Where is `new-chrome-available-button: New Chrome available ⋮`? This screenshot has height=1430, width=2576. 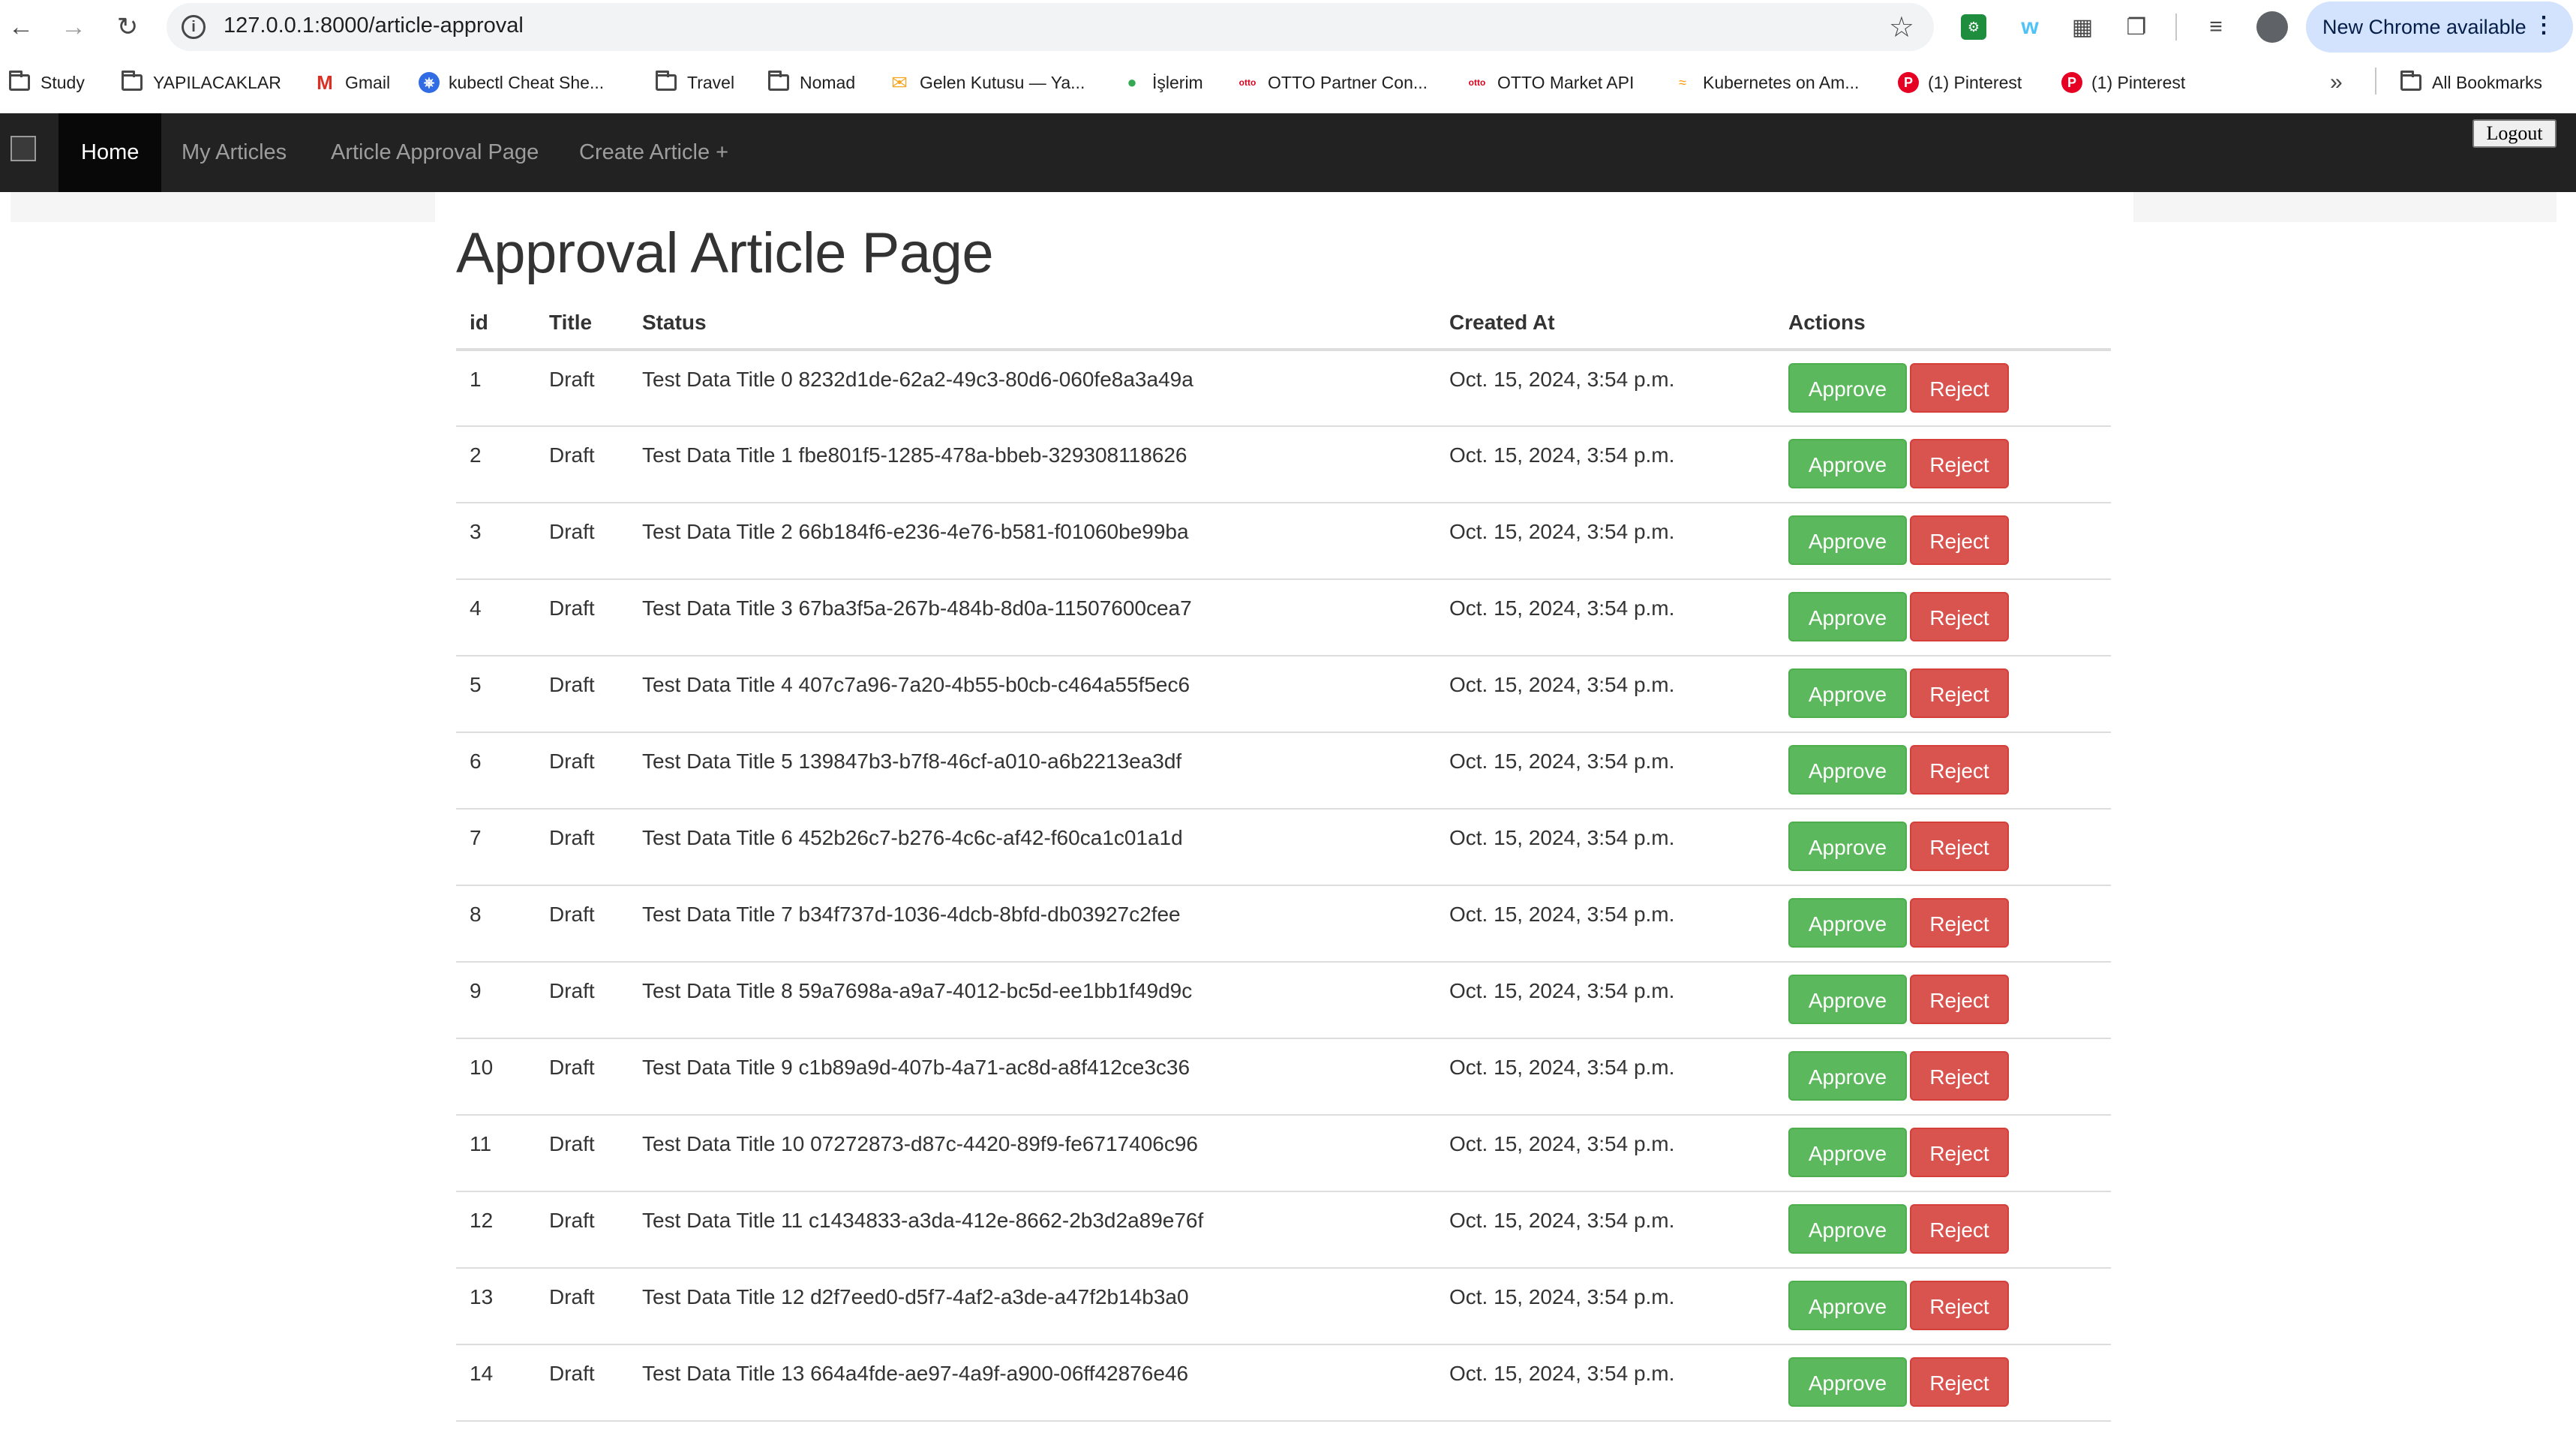 new-chrome-available-button: New Chrome available ⋮ is located at coordinates (2439, 27).